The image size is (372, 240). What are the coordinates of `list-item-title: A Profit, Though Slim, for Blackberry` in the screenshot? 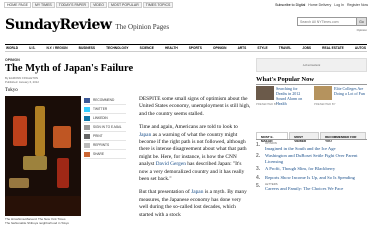 It's located at (300, 168).